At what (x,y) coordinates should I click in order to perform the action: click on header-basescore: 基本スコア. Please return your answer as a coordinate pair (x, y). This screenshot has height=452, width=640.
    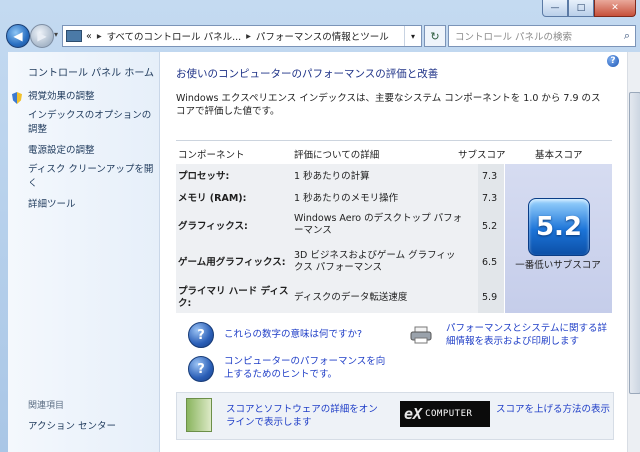
    Looking at the image, I should click on (559, 155).